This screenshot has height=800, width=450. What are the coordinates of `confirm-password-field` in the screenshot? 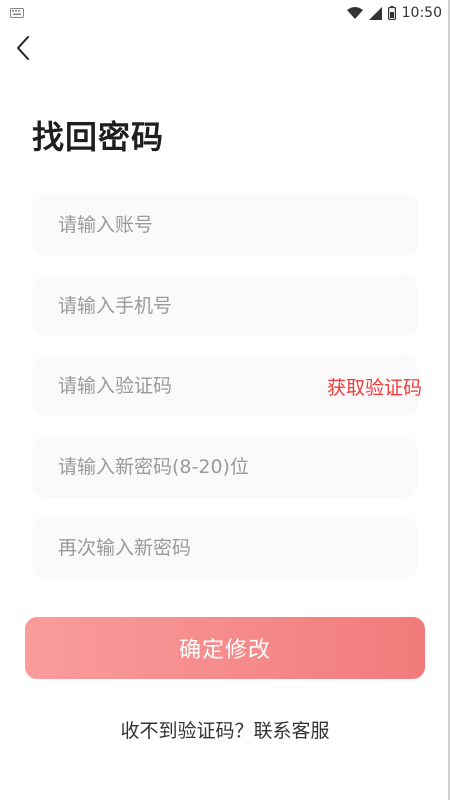 It's located at (225, 548).